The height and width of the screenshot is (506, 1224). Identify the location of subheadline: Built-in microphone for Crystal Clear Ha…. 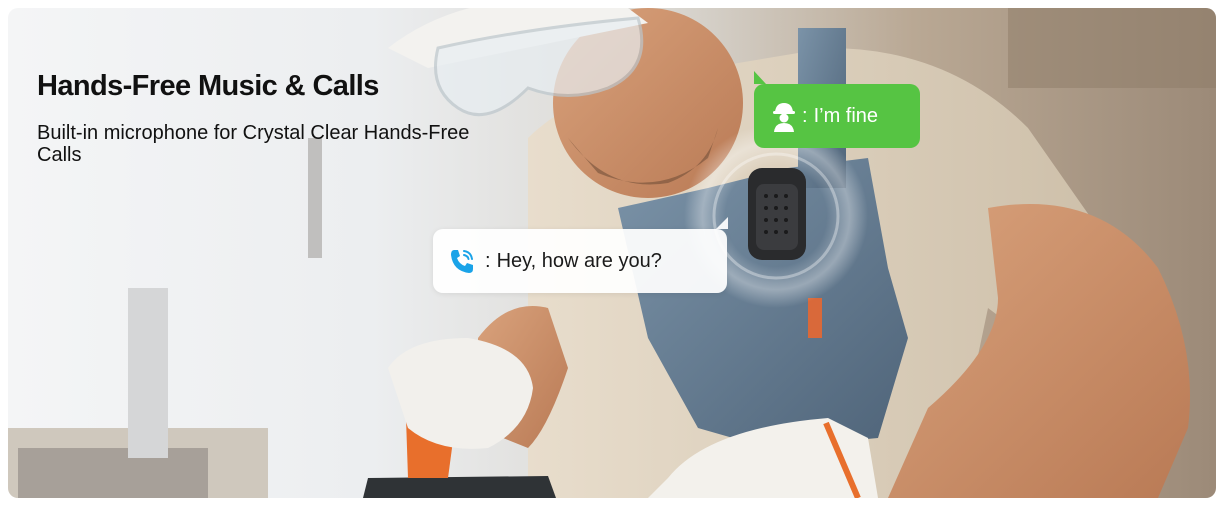
(253, 144).